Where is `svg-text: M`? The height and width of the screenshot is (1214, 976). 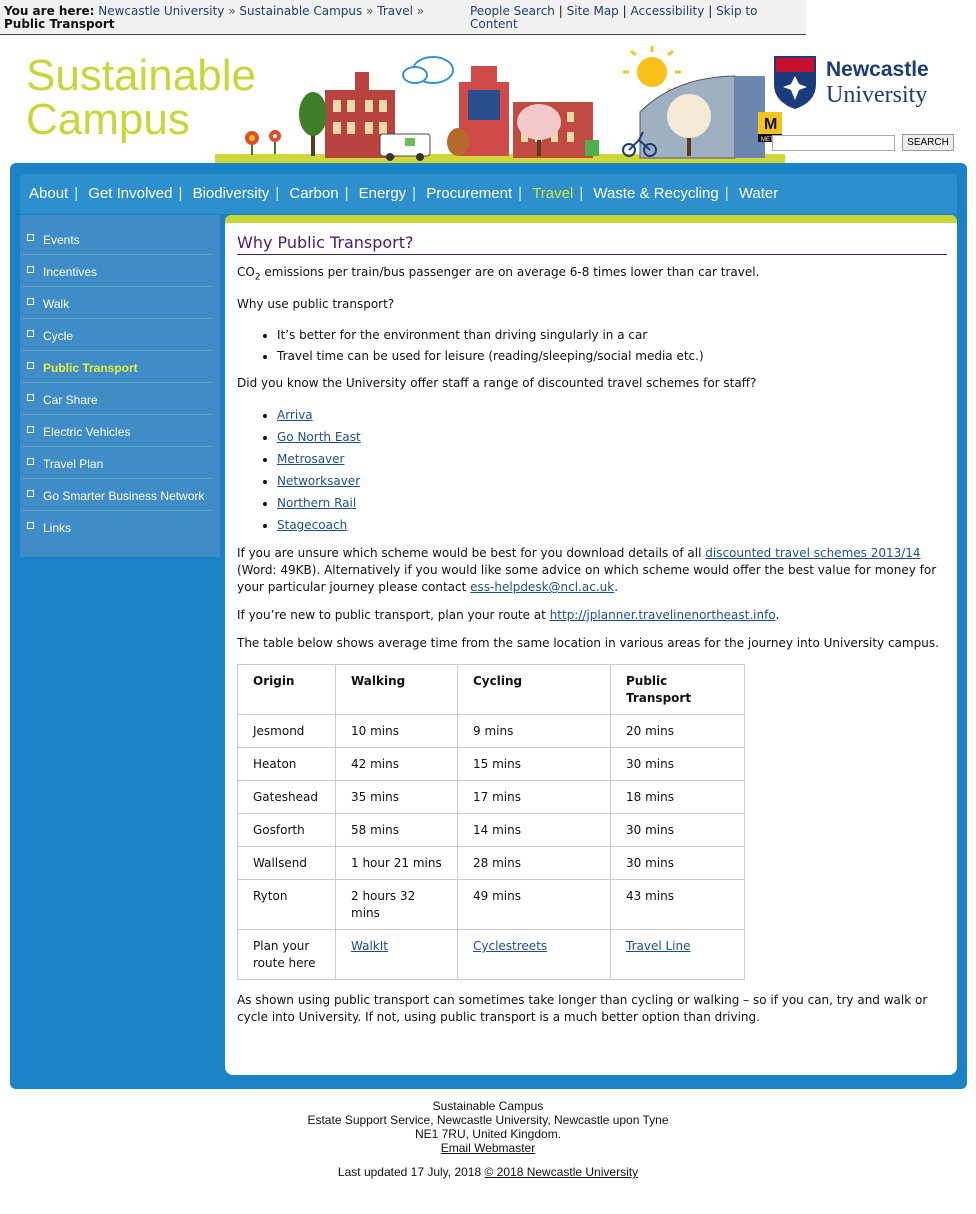 svg-text: M is located at coordinates (770, 124).